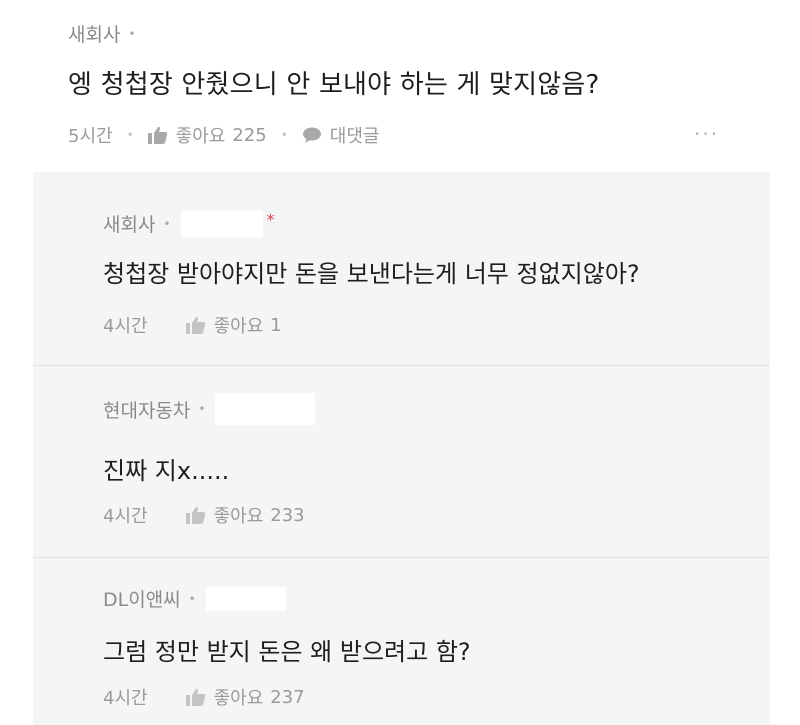  Describe the element at coordinates (287, 515) in the screenshot. I see `like-count: 233` at that location.